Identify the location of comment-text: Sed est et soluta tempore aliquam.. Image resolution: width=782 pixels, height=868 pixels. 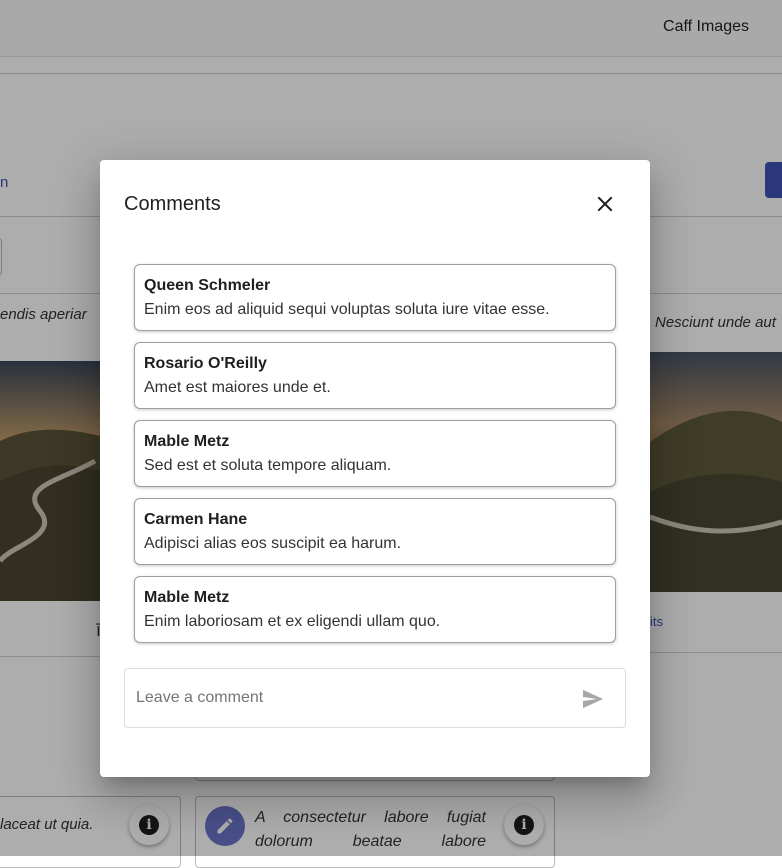
(268, 465).